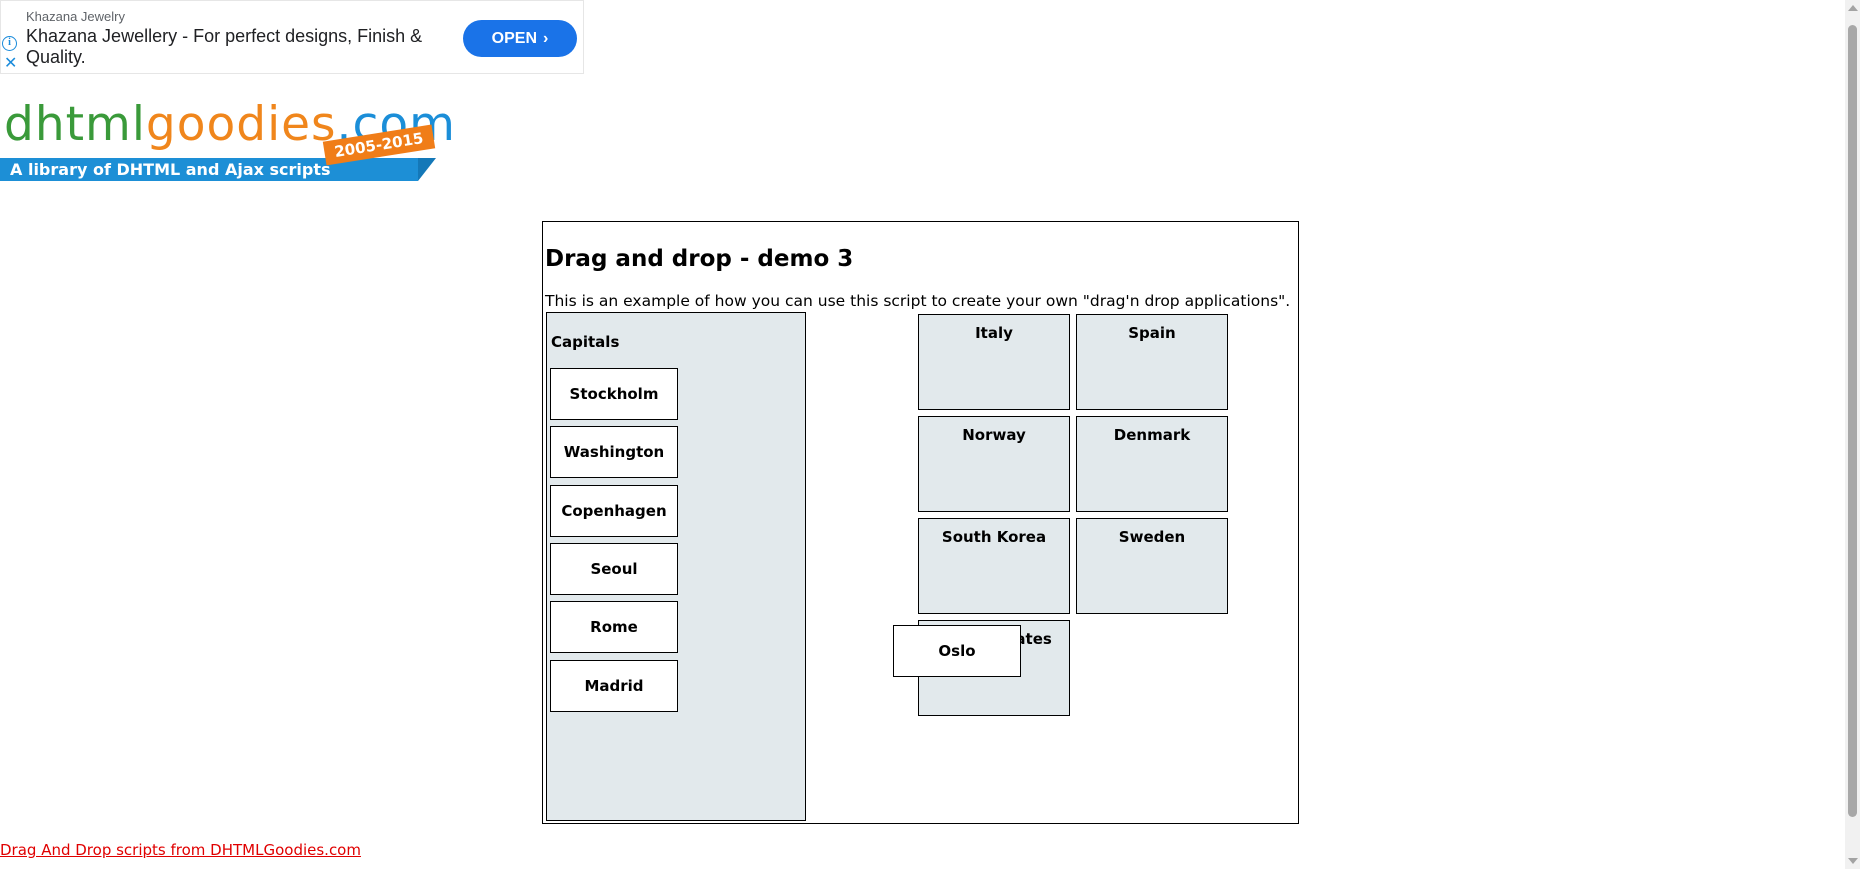  Describe the element at coordinates (1853, 861) in the screenshot. I see `scroll-down-arrow-icon` at that location.